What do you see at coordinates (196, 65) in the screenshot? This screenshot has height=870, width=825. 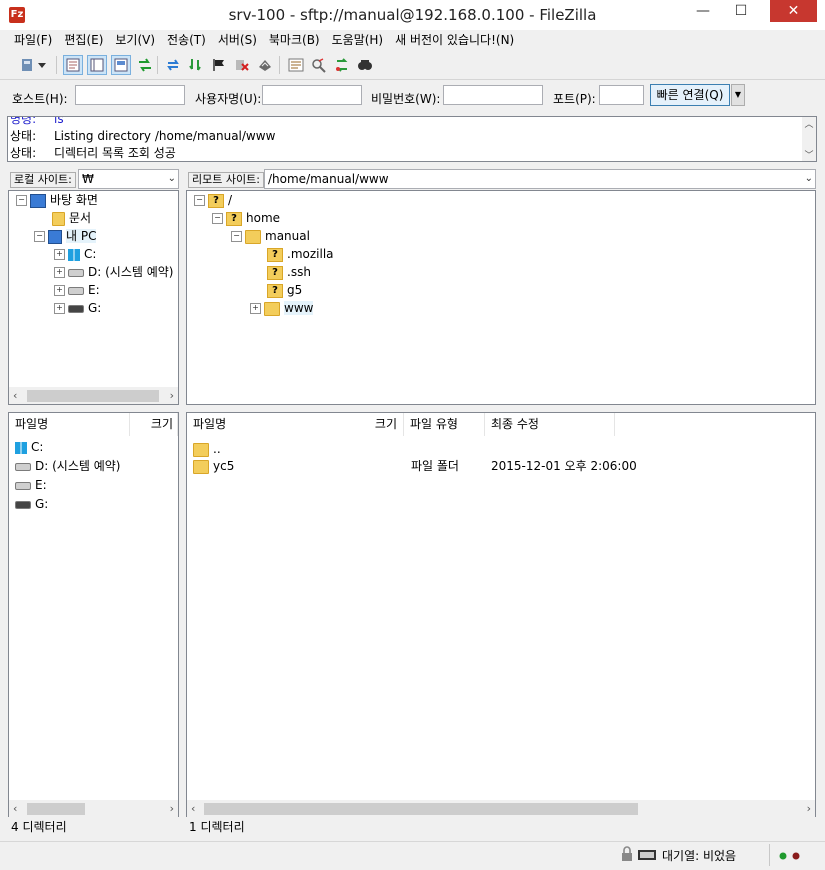 I see `process-queue-icon` at bounding box center [196, 65].